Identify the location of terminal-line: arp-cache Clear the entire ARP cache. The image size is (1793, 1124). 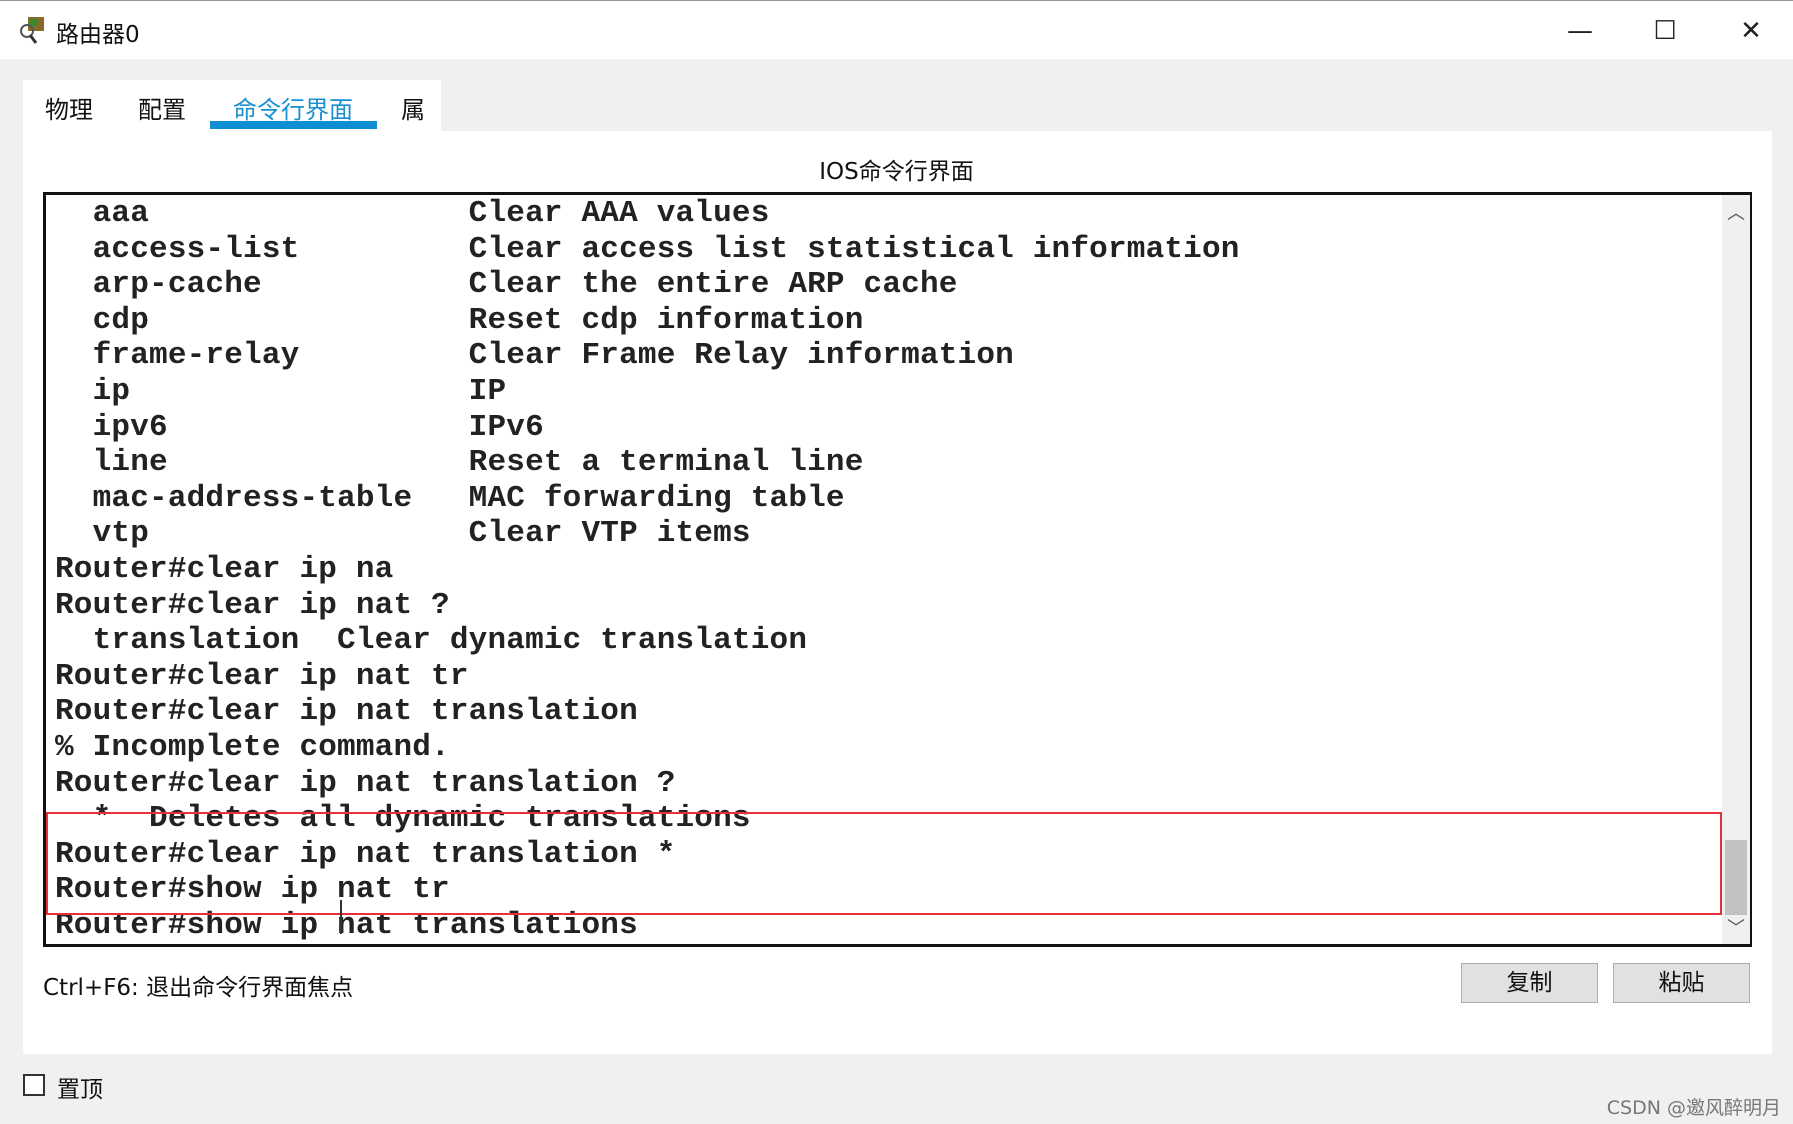
(506, 285).